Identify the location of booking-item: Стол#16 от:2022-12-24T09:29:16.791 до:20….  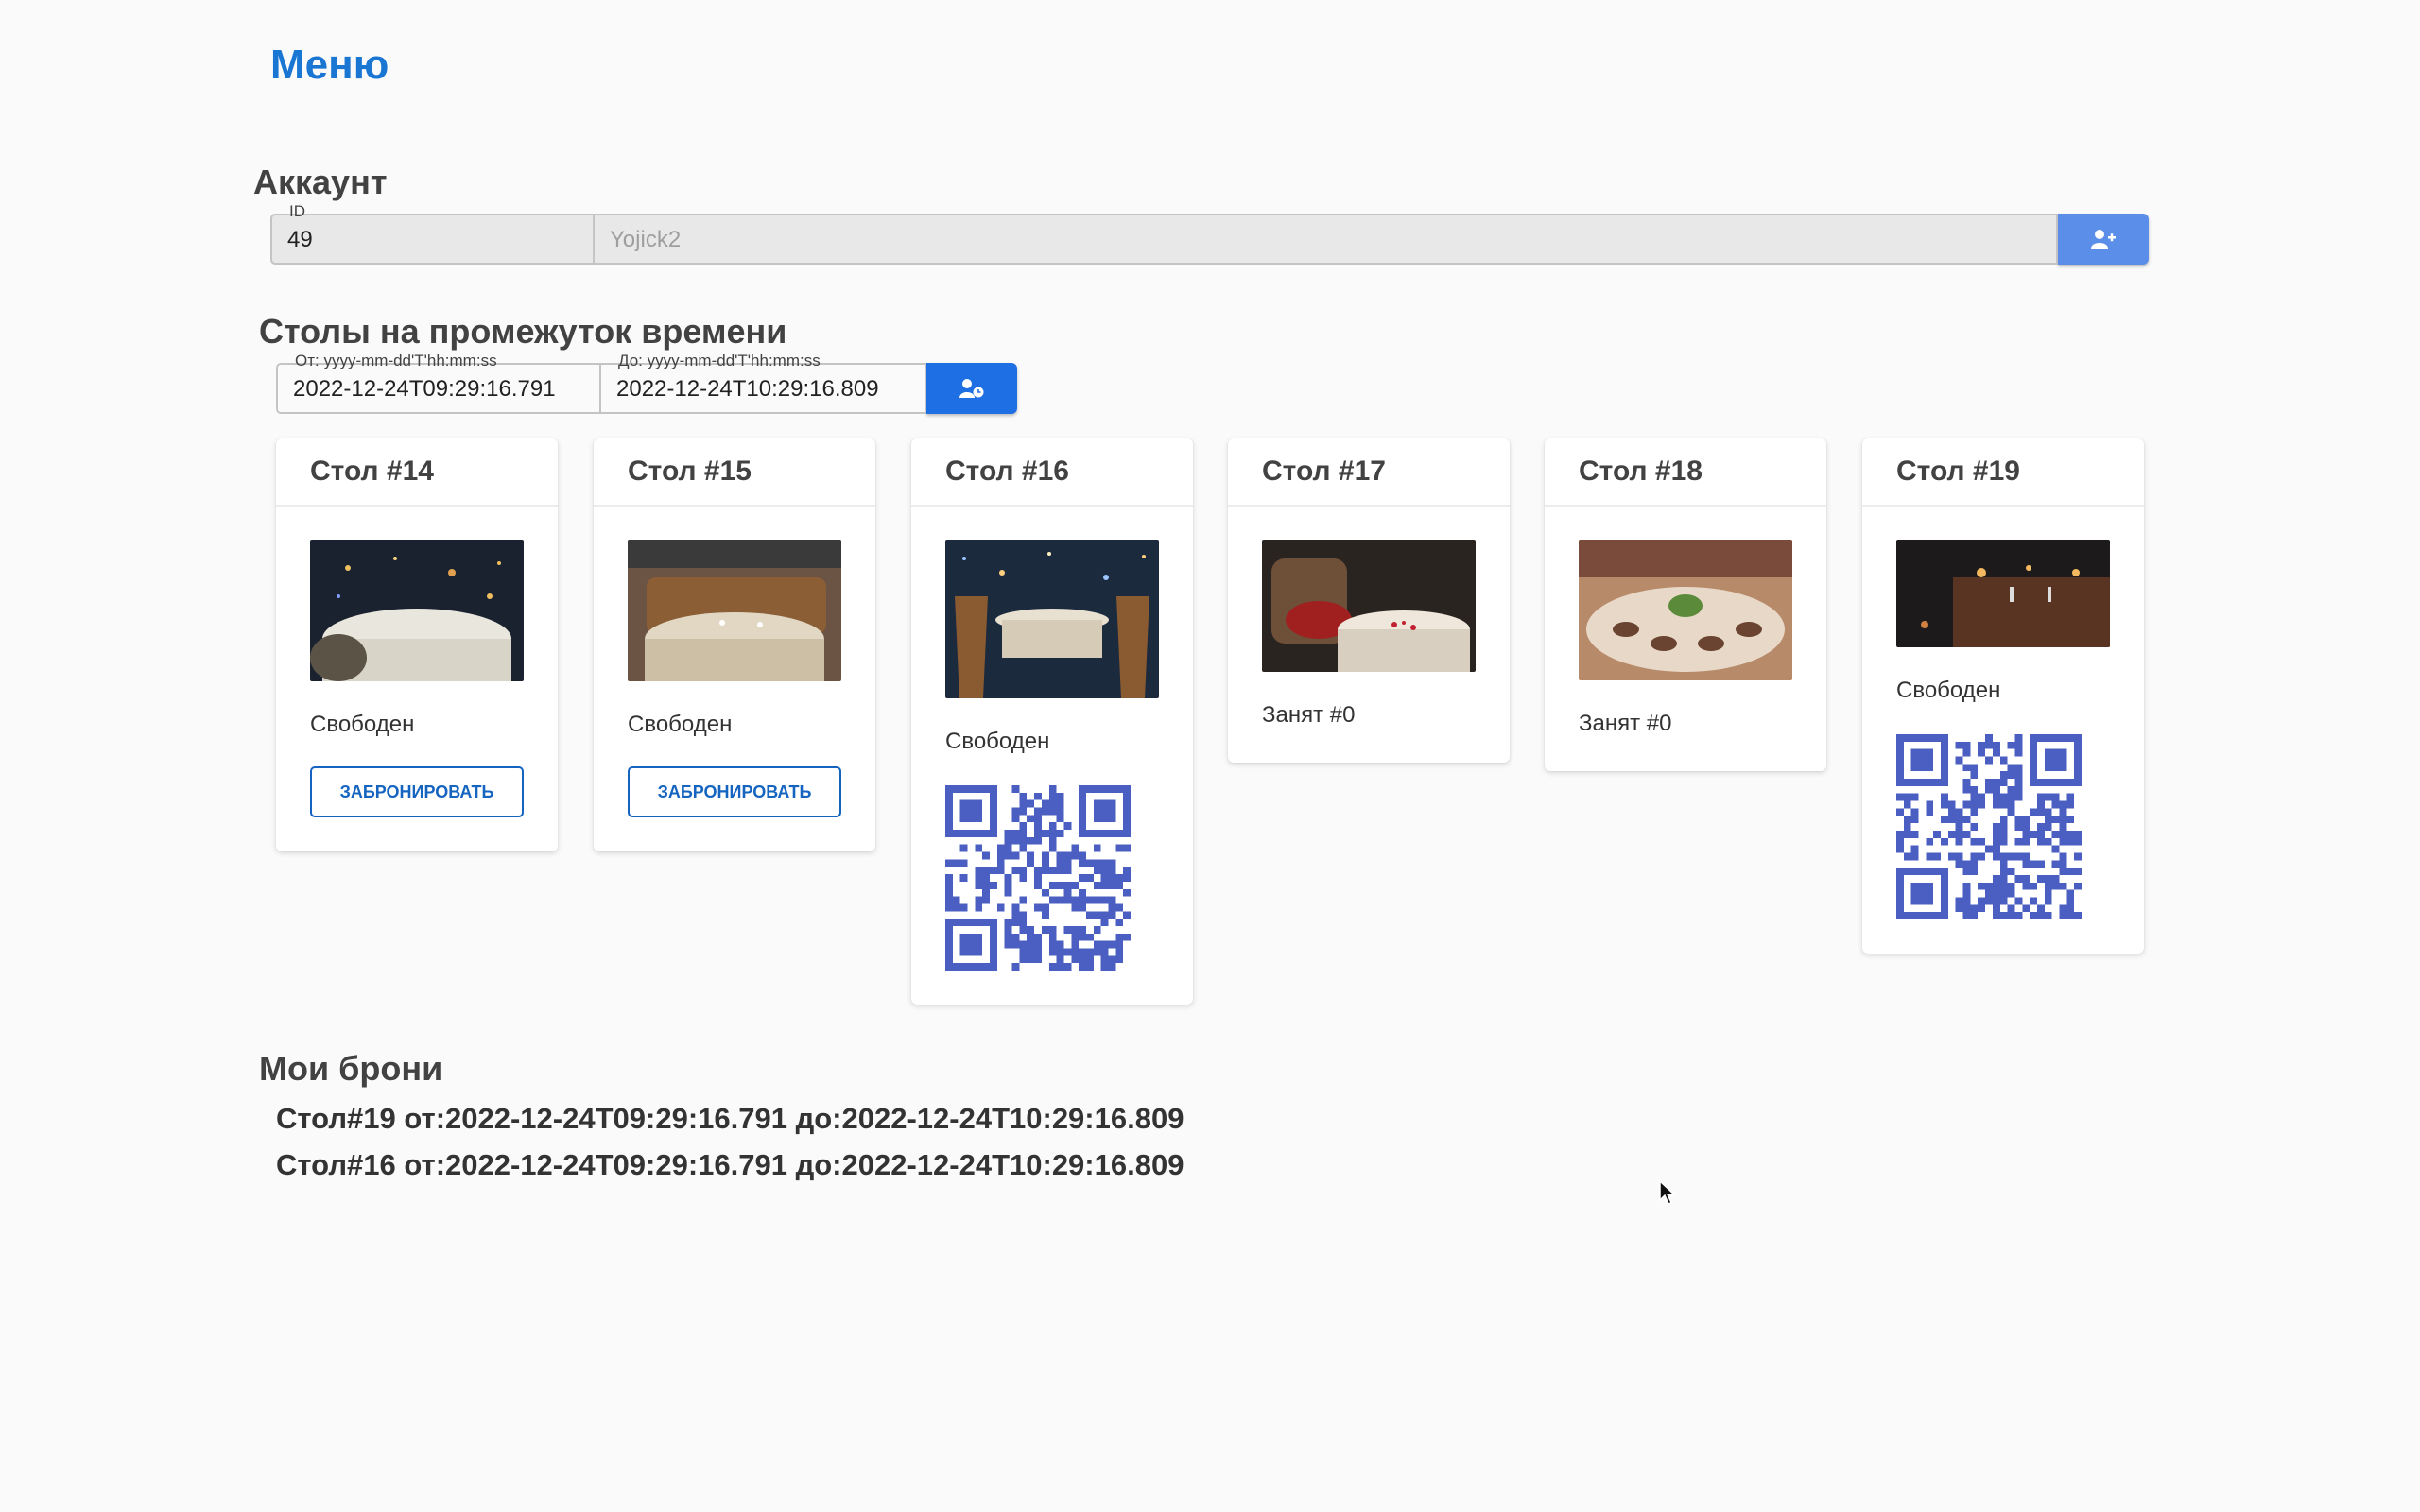
(730, 1164).